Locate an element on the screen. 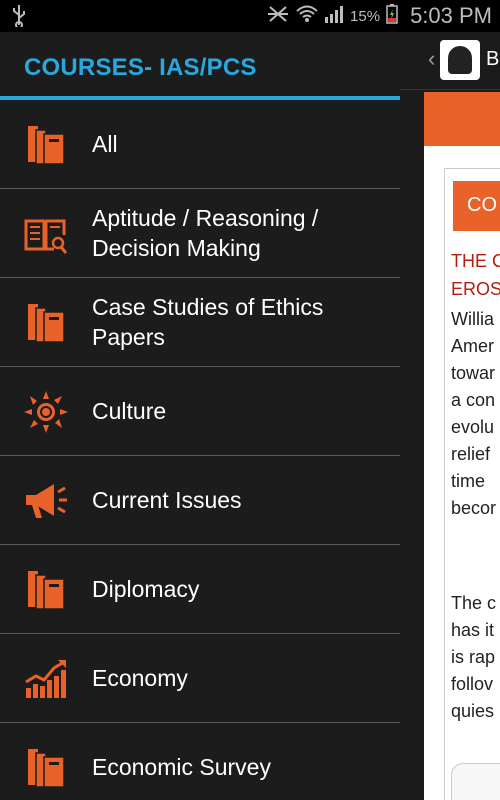 The image size is (500, 800). article-line: Amer is located at coordinates (473, 346).